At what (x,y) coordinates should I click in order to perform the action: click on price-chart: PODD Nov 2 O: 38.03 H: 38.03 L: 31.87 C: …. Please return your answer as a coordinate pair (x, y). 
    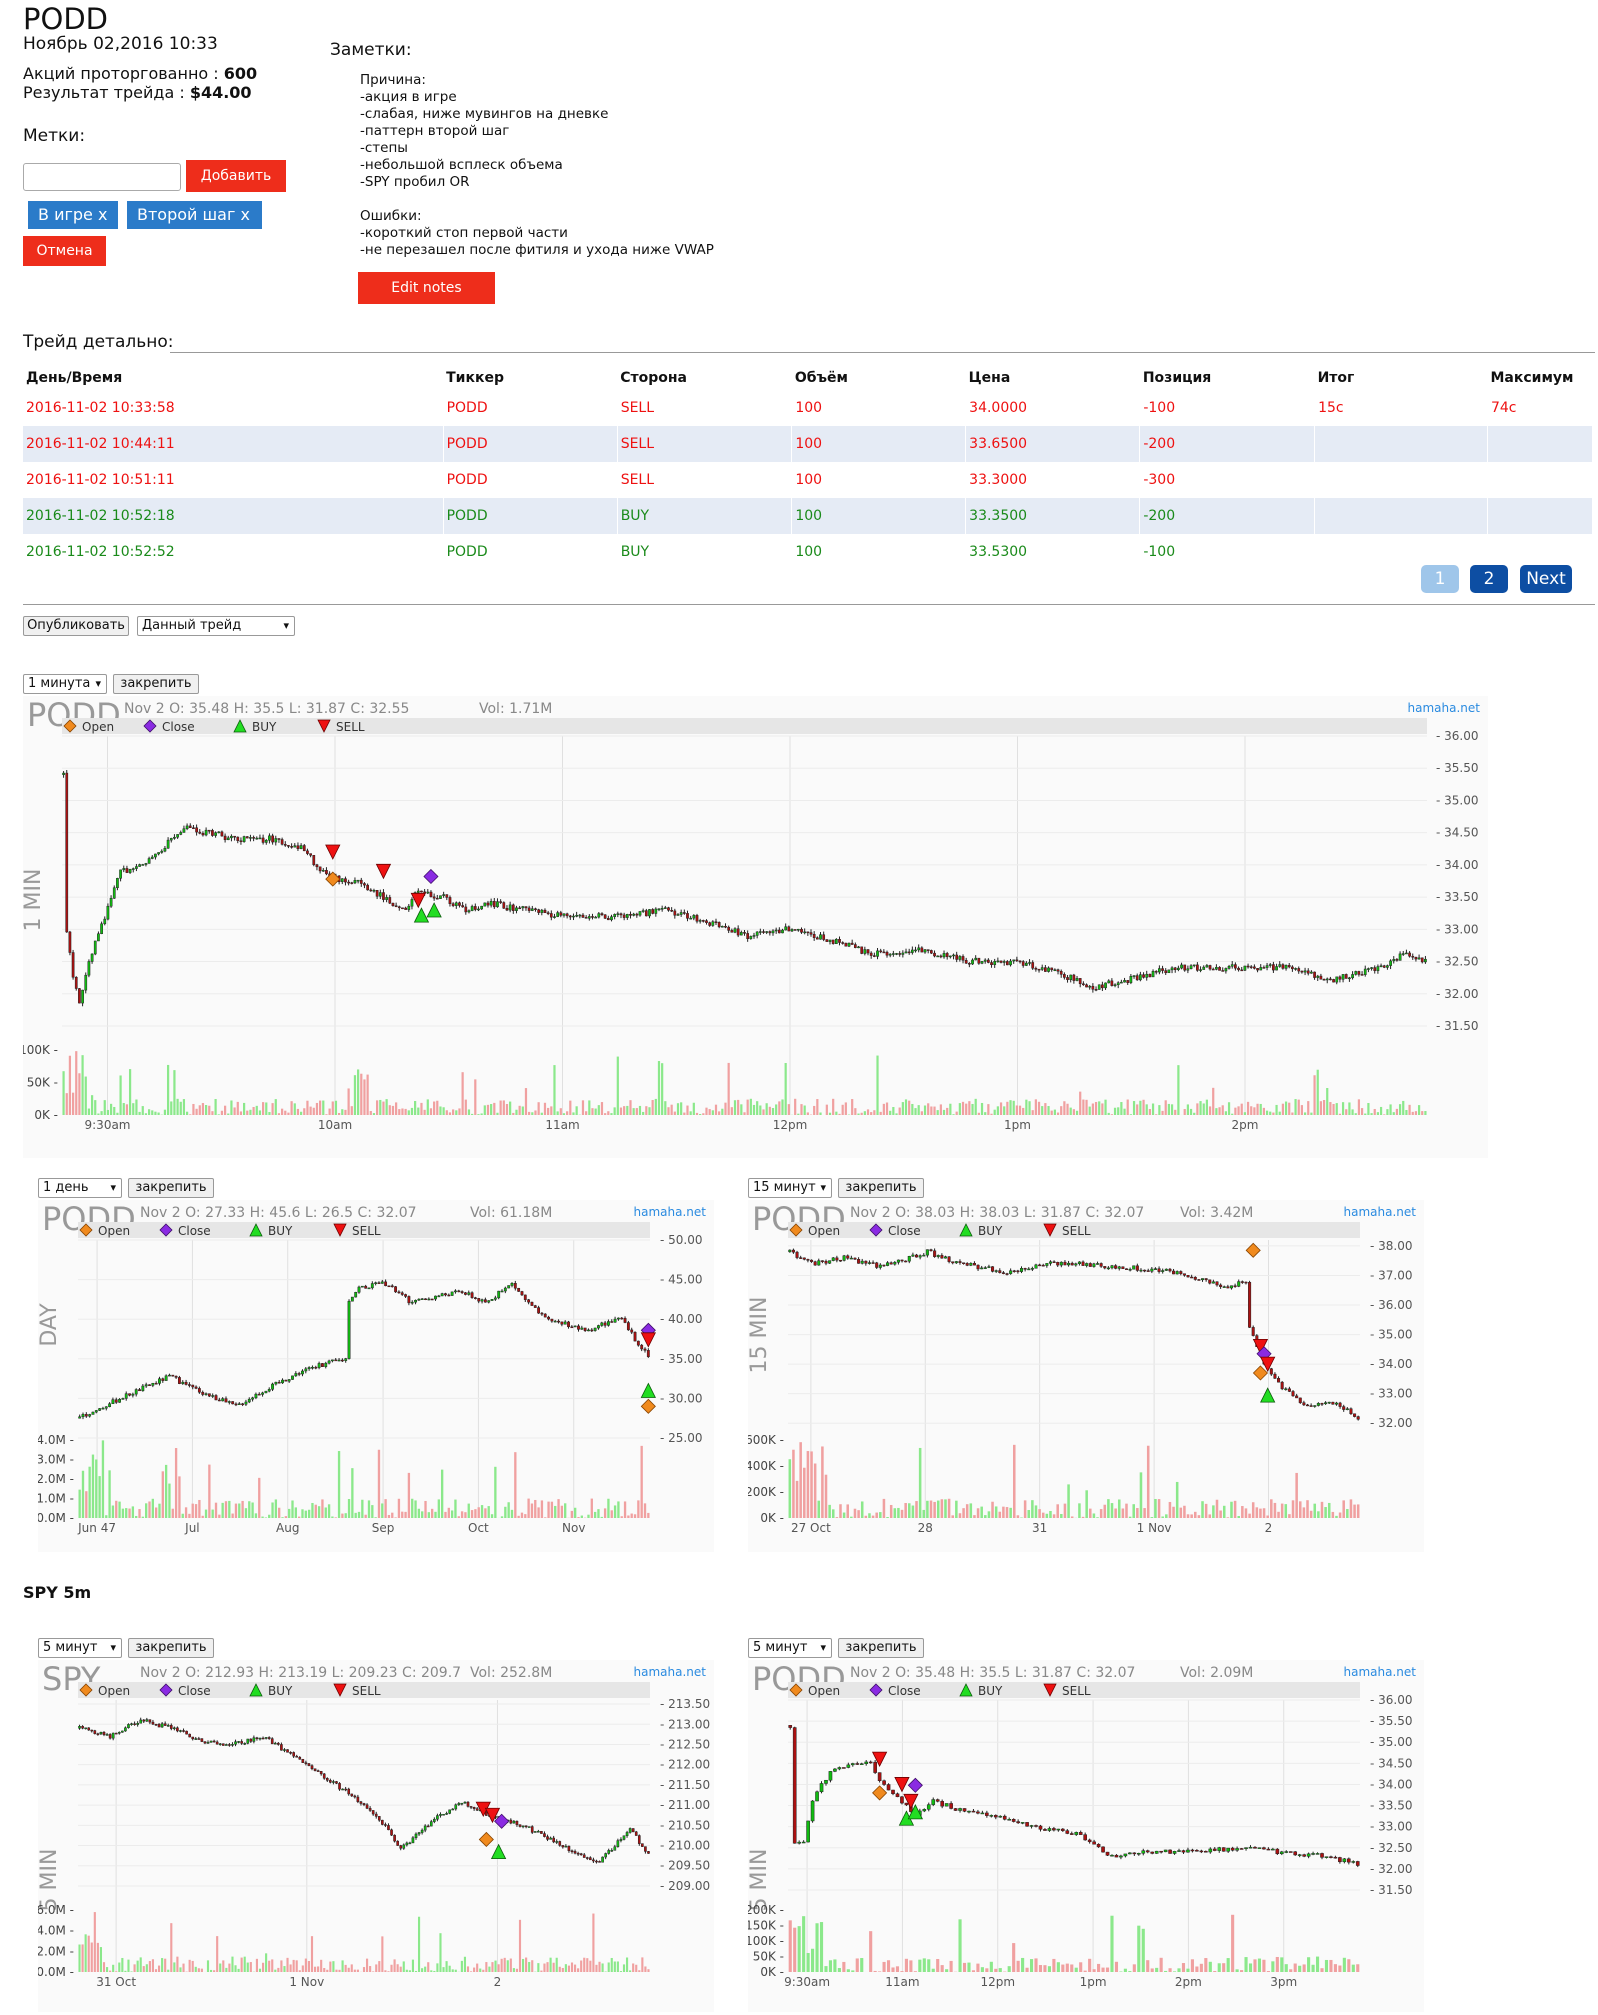
    Looking at the image, I should click on (1086, 1376).